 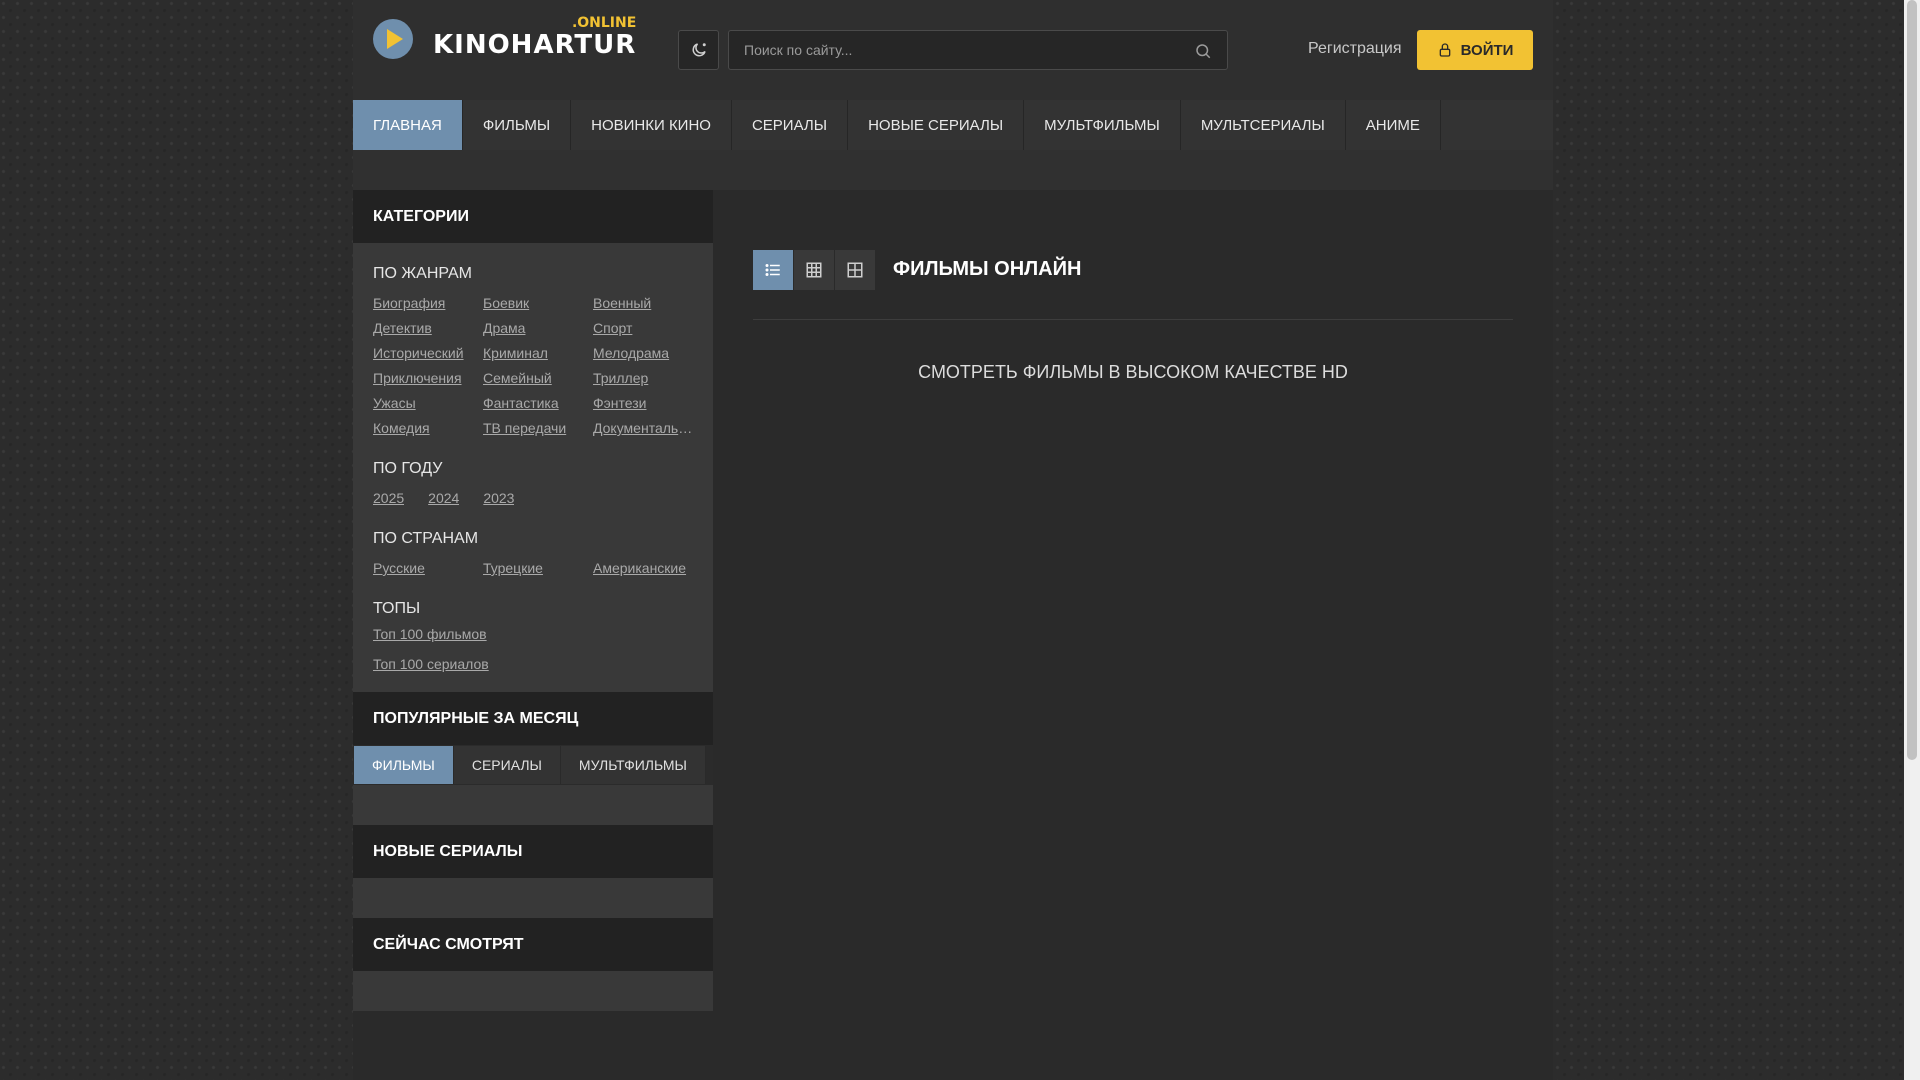 I want to click on genre-link: Драма, so click(x=533, y=328).